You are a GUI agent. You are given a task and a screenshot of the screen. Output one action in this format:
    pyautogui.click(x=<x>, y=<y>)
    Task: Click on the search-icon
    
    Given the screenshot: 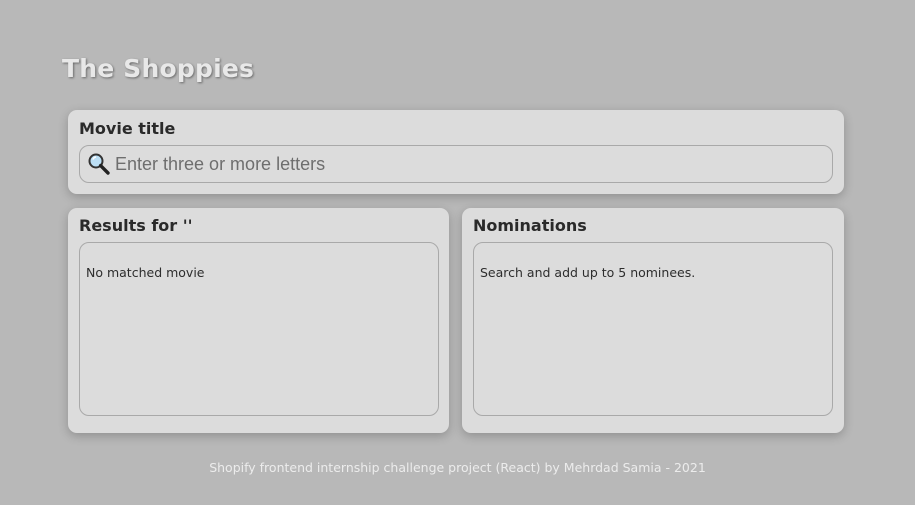 What is the action you would take?
    pyautogui.click(x=99, y=164)
    